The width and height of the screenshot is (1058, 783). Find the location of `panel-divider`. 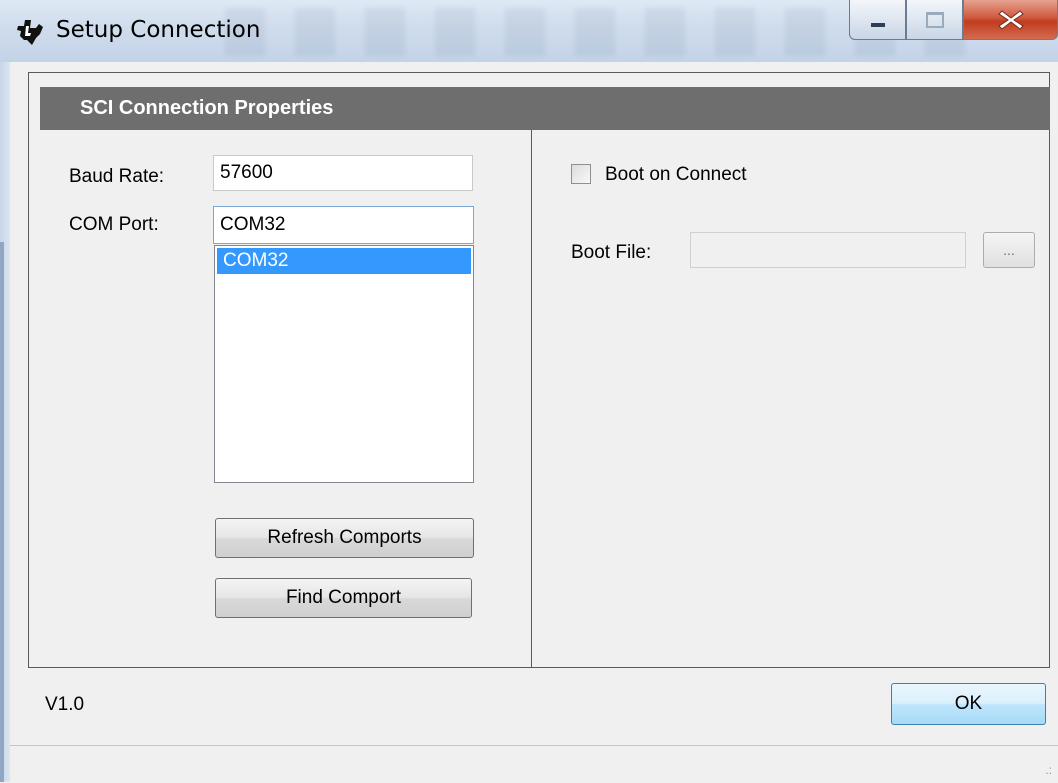

panel-divider is located at coordinates (531, 399).